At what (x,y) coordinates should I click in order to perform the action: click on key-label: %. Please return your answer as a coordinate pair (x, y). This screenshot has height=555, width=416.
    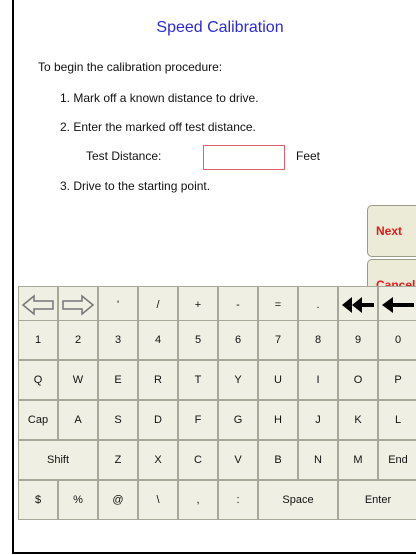
    Looking at the image, I should click on (78, 500).